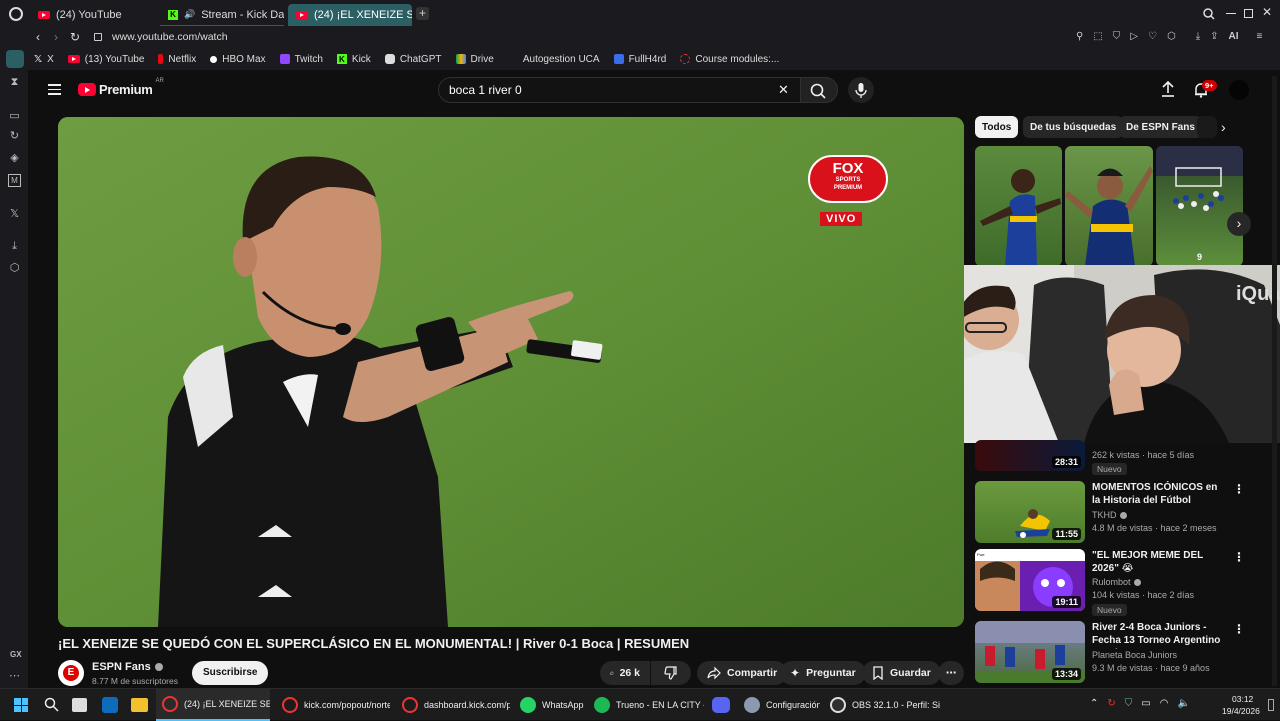 The width and height of the screenshot is (1280, 721). What do you see at coordinates (1125, 458) in the screenshot?
I see `list-item: 28:31 262 k vistas · hace 5 días Nuevo` at bounding box center [1125, 458].